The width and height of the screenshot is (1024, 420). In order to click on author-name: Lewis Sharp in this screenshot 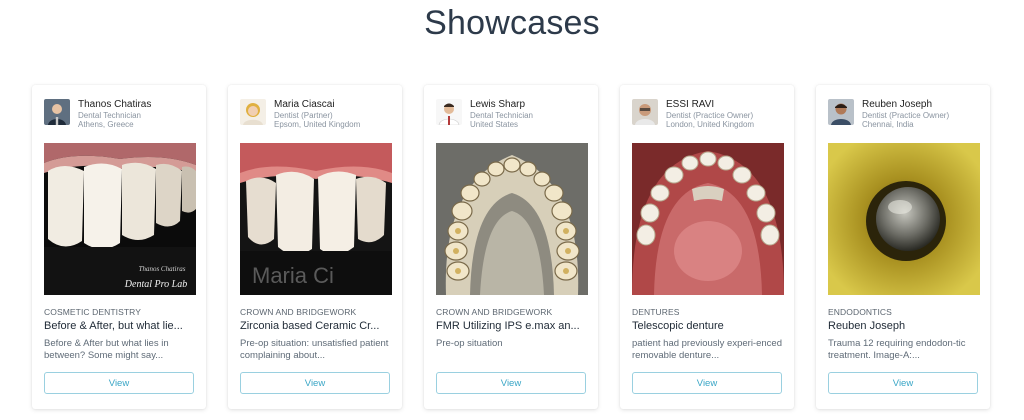, I will do `click(536, 105)`.